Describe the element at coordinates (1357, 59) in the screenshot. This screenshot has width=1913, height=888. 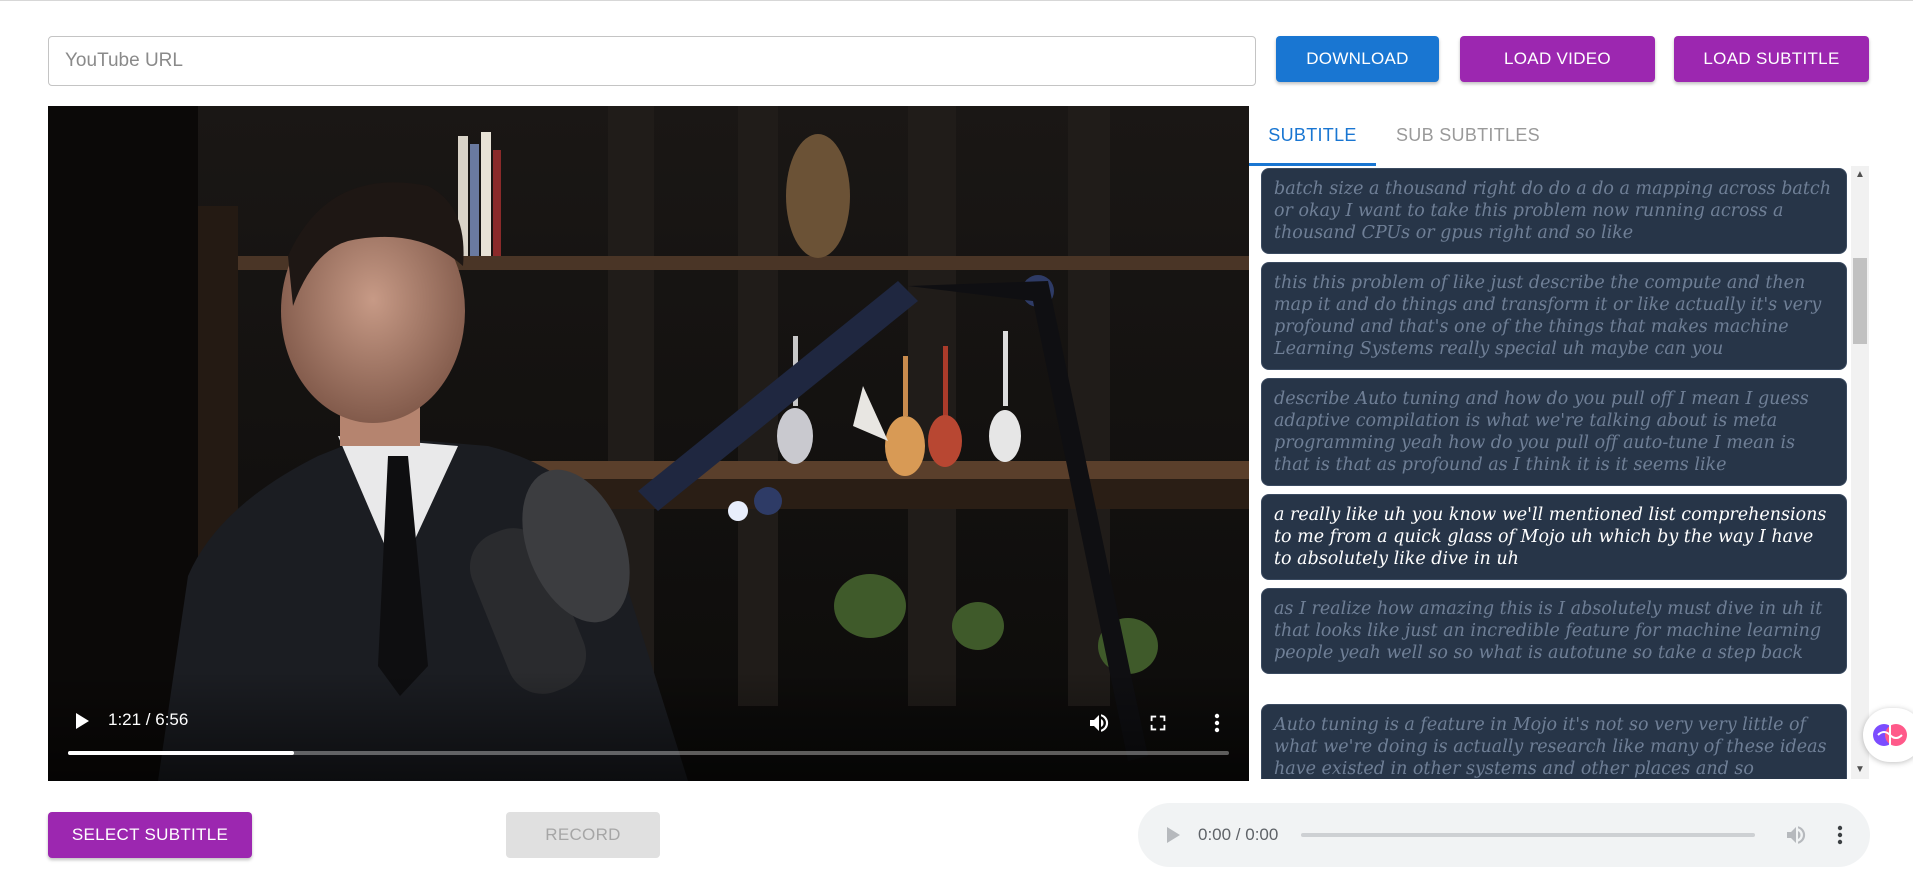
I see `download-button: DOWNLOAD` at that location.